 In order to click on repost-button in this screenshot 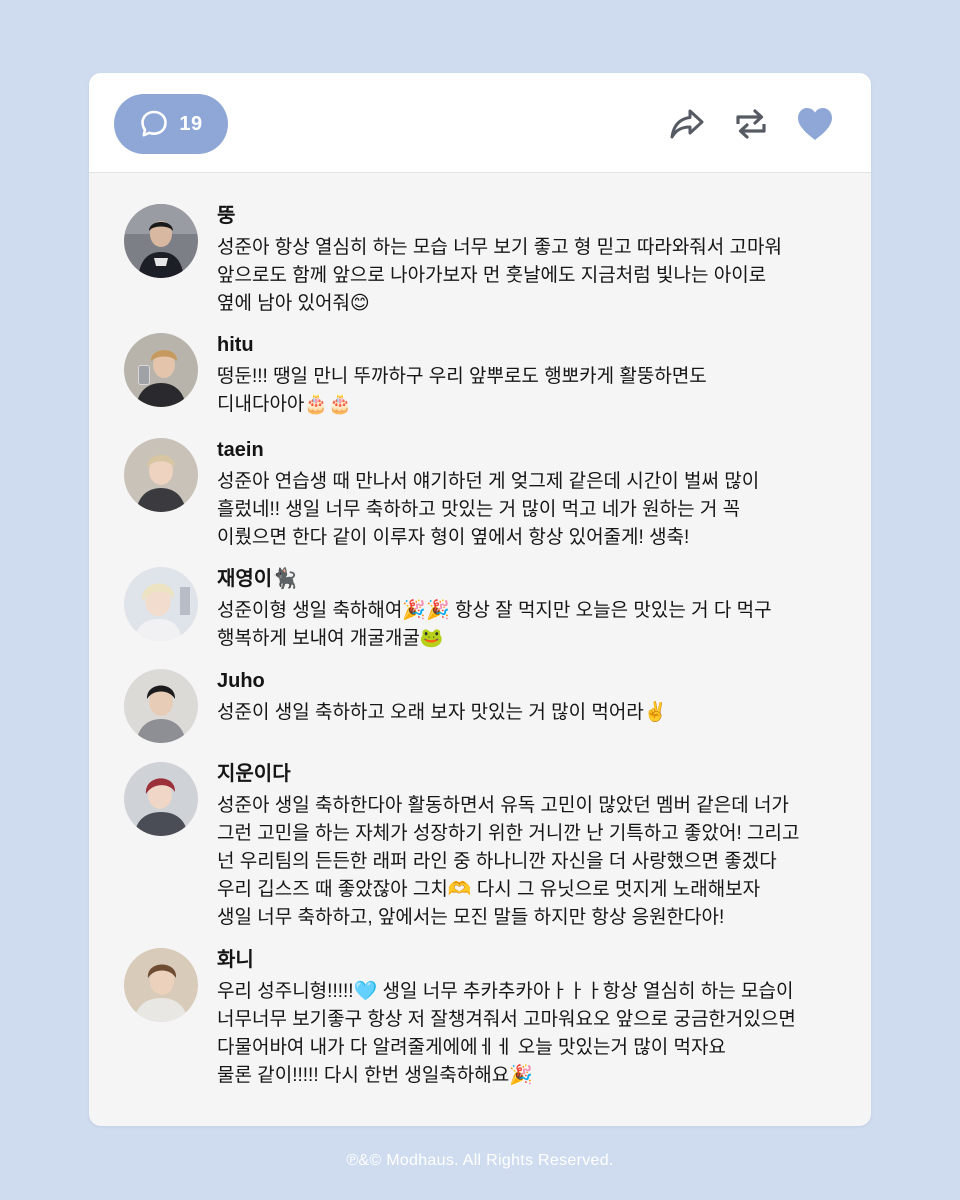, I will do `click(751, 124)`.